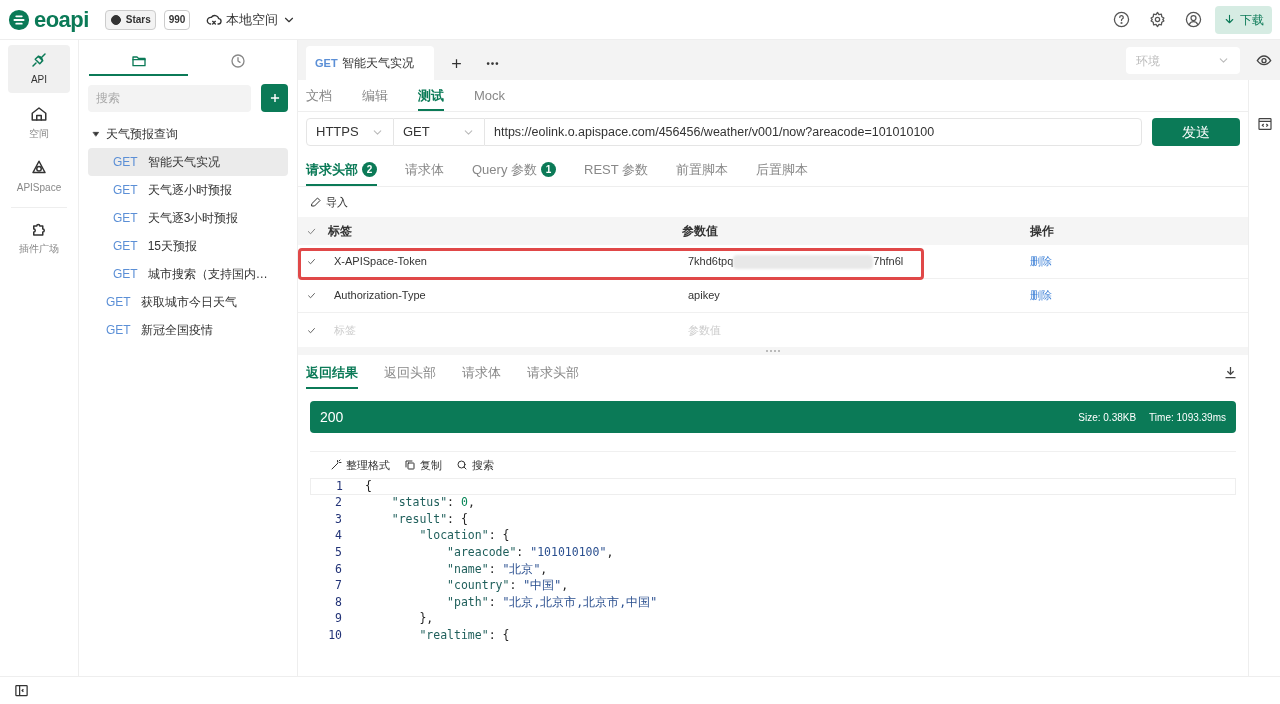 The width and height of the screenshot is (1280, 704). I want to click on plug-icon, so click(39, 60).